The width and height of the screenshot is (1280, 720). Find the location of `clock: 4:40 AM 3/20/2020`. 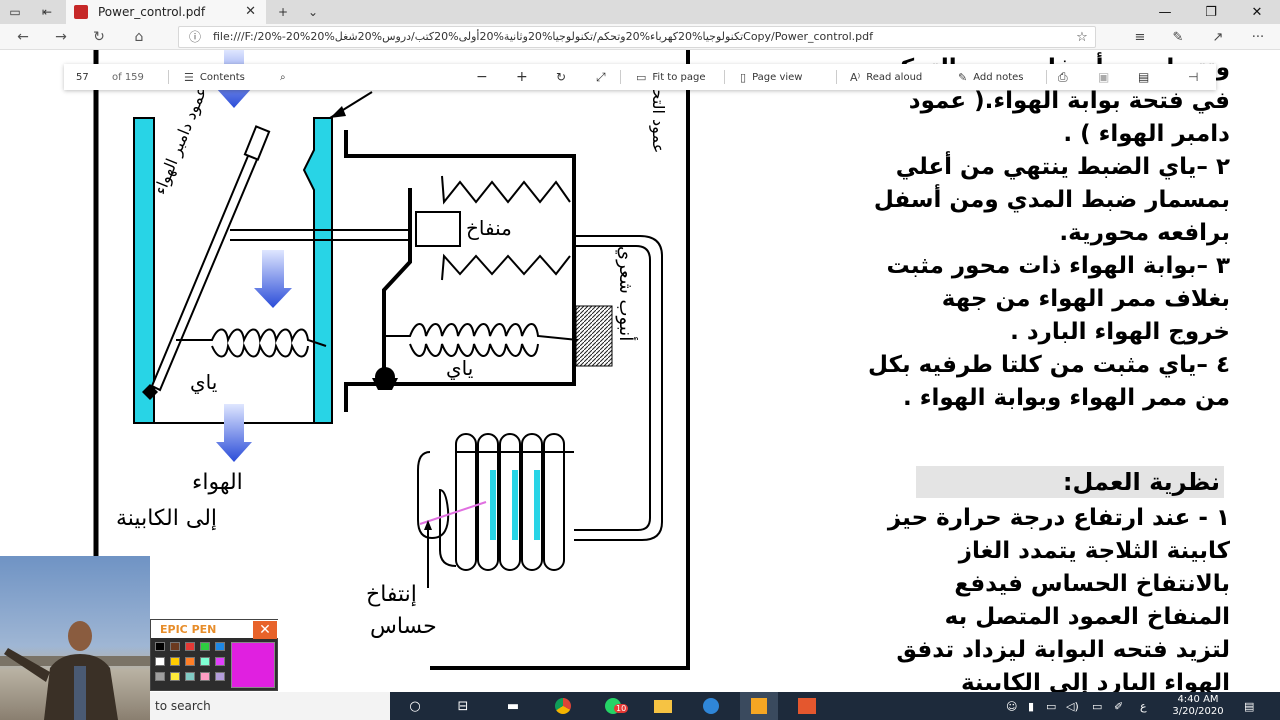

clock: 4:40 AM 3/20/2020 is located at coordinates (1198, 706).